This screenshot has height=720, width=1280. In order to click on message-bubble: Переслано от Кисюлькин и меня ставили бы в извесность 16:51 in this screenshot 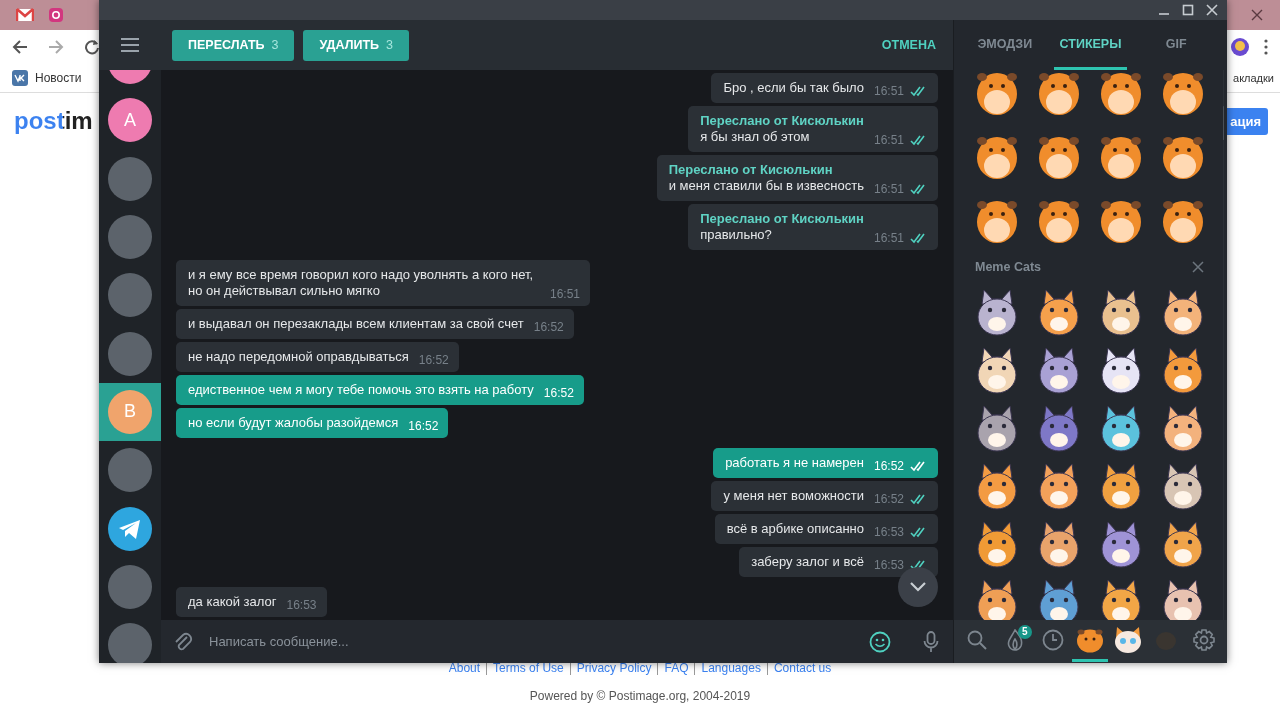, I will do `click(797, 178)`.